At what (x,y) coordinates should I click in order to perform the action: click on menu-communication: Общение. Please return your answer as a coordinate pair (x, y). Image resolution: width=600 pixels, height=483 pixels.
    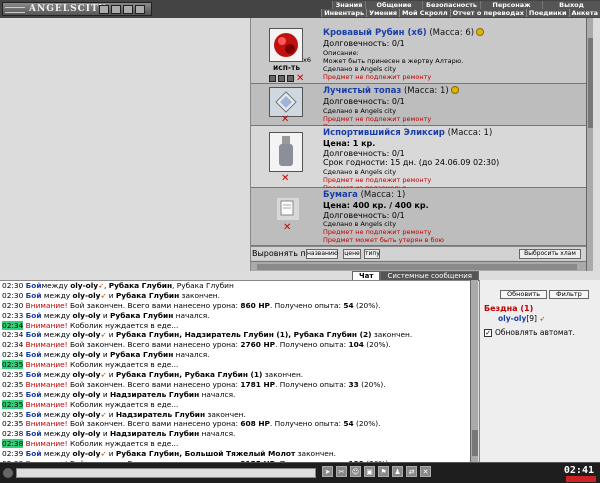
    Looking at the image, I should click on (393, 5).